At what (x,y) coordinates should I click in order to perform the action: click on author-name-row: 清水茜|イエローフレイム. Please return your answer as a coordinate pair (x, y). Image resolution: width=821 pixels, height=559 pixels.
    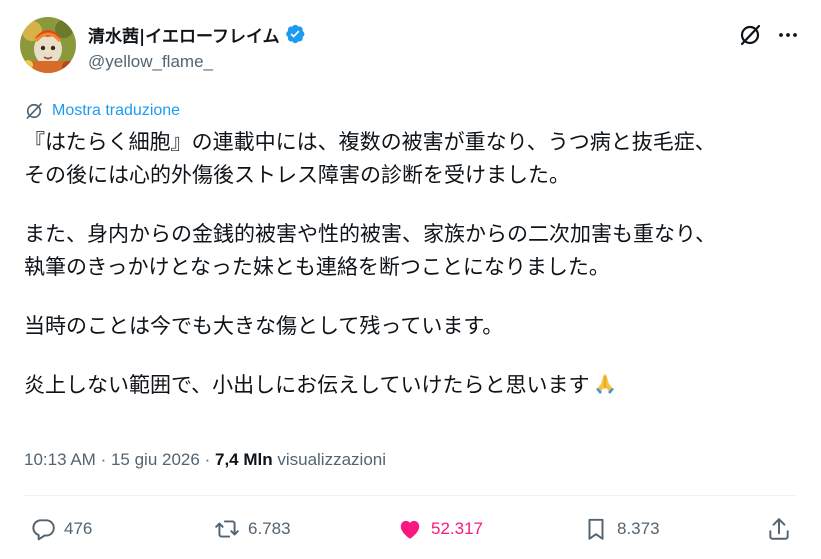
    Looking at the image, I should click on (197, 34).